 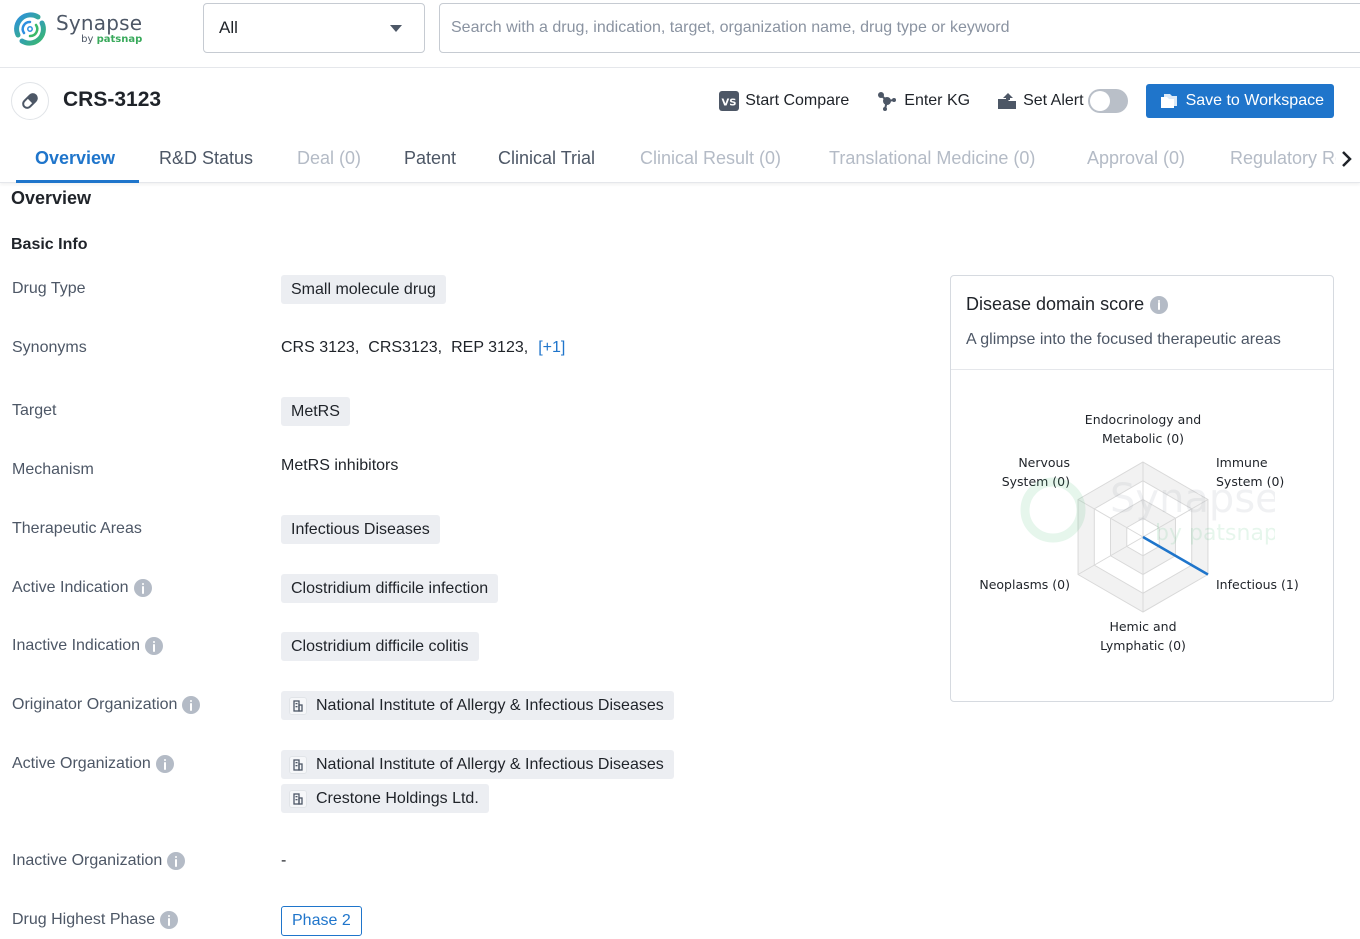 What do you see at coordinates (314, 28) in the screenshot?
I see `search-scope-select: All` at bounding box center [314, 28].